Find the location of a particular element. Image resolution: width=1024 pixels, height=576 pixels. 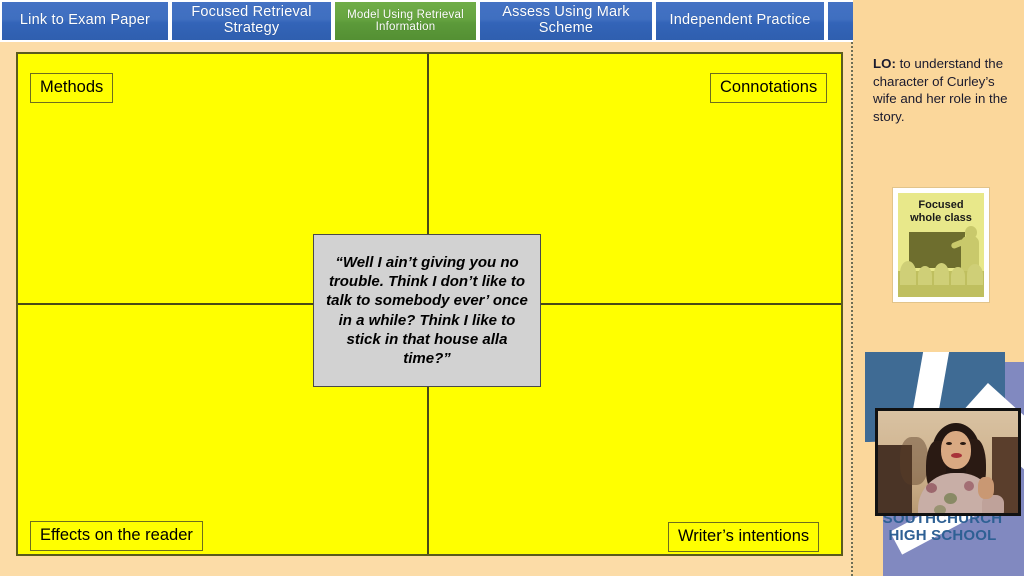

character-face is located at coordinates (956, 450).